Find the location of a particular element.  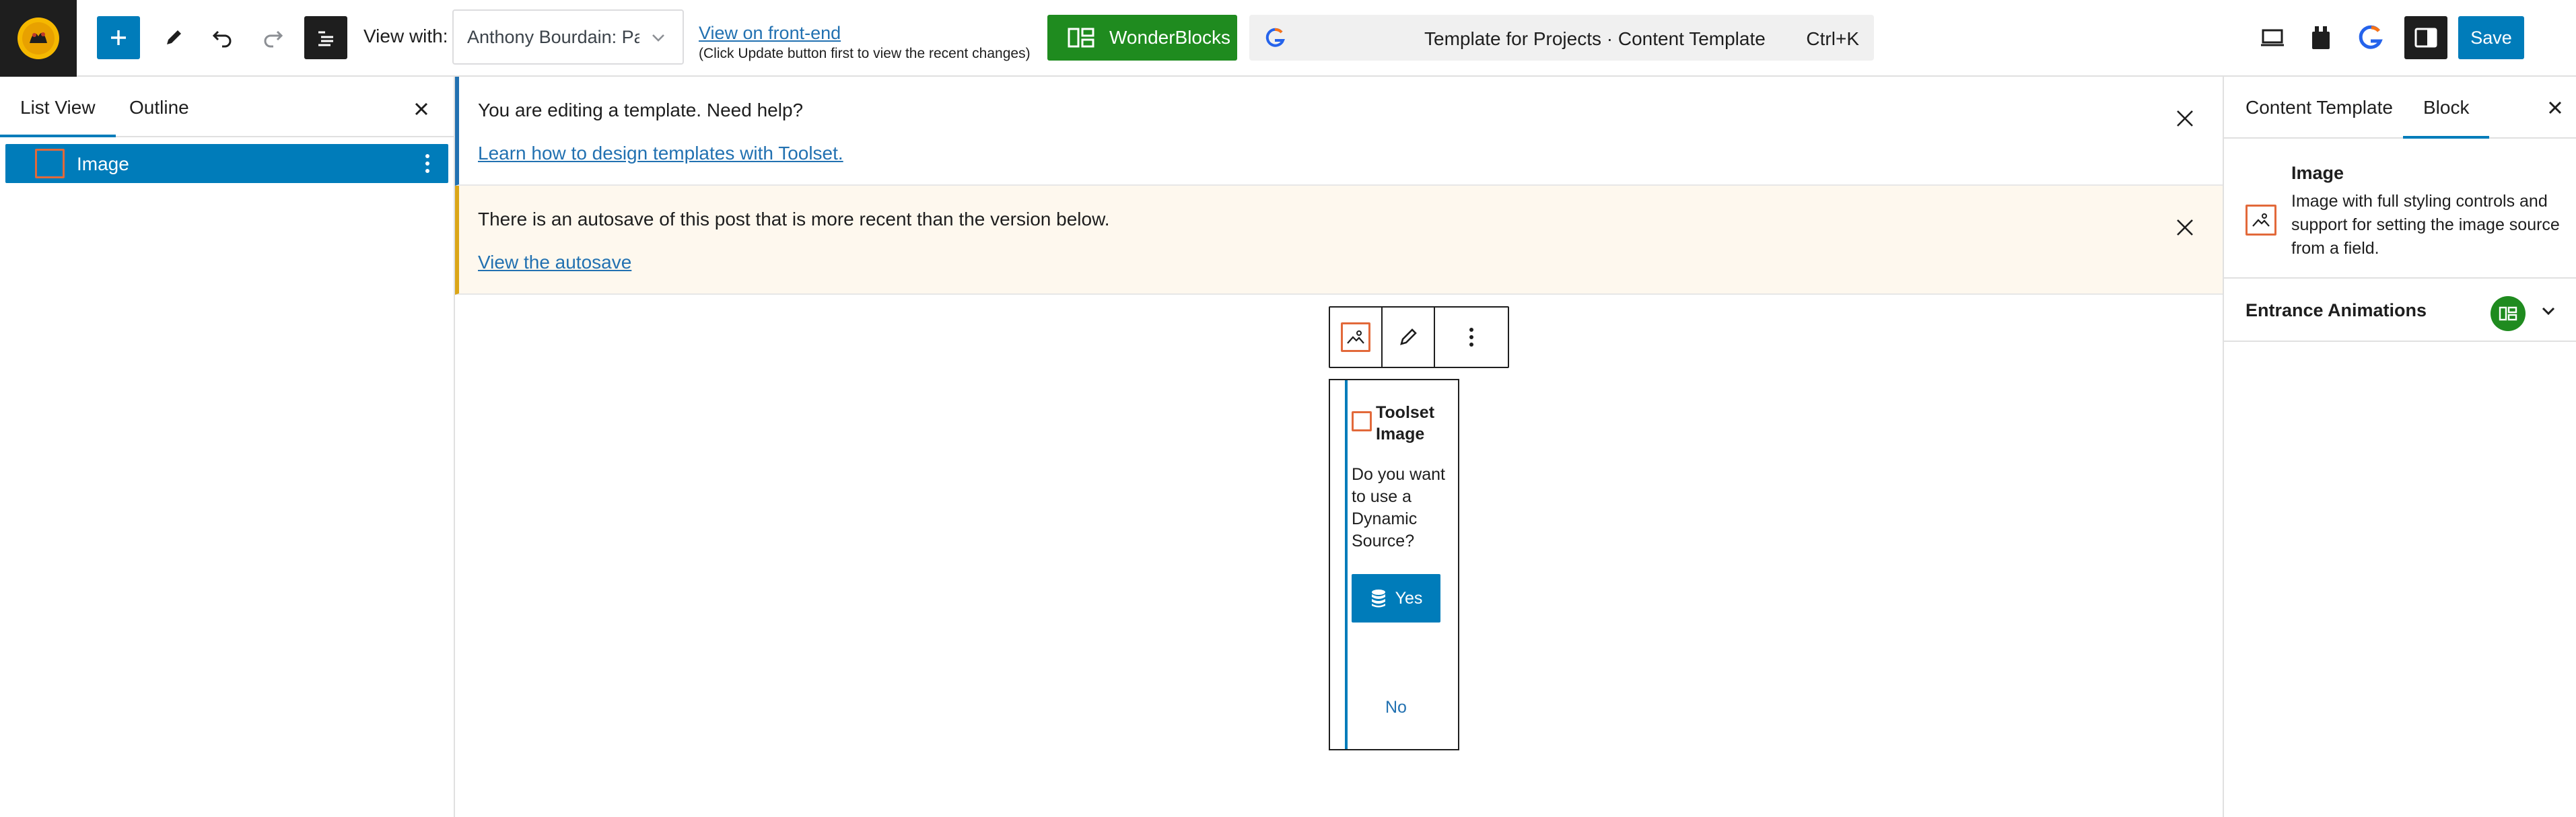

block-options-button is located at coordinates (1471, 338).